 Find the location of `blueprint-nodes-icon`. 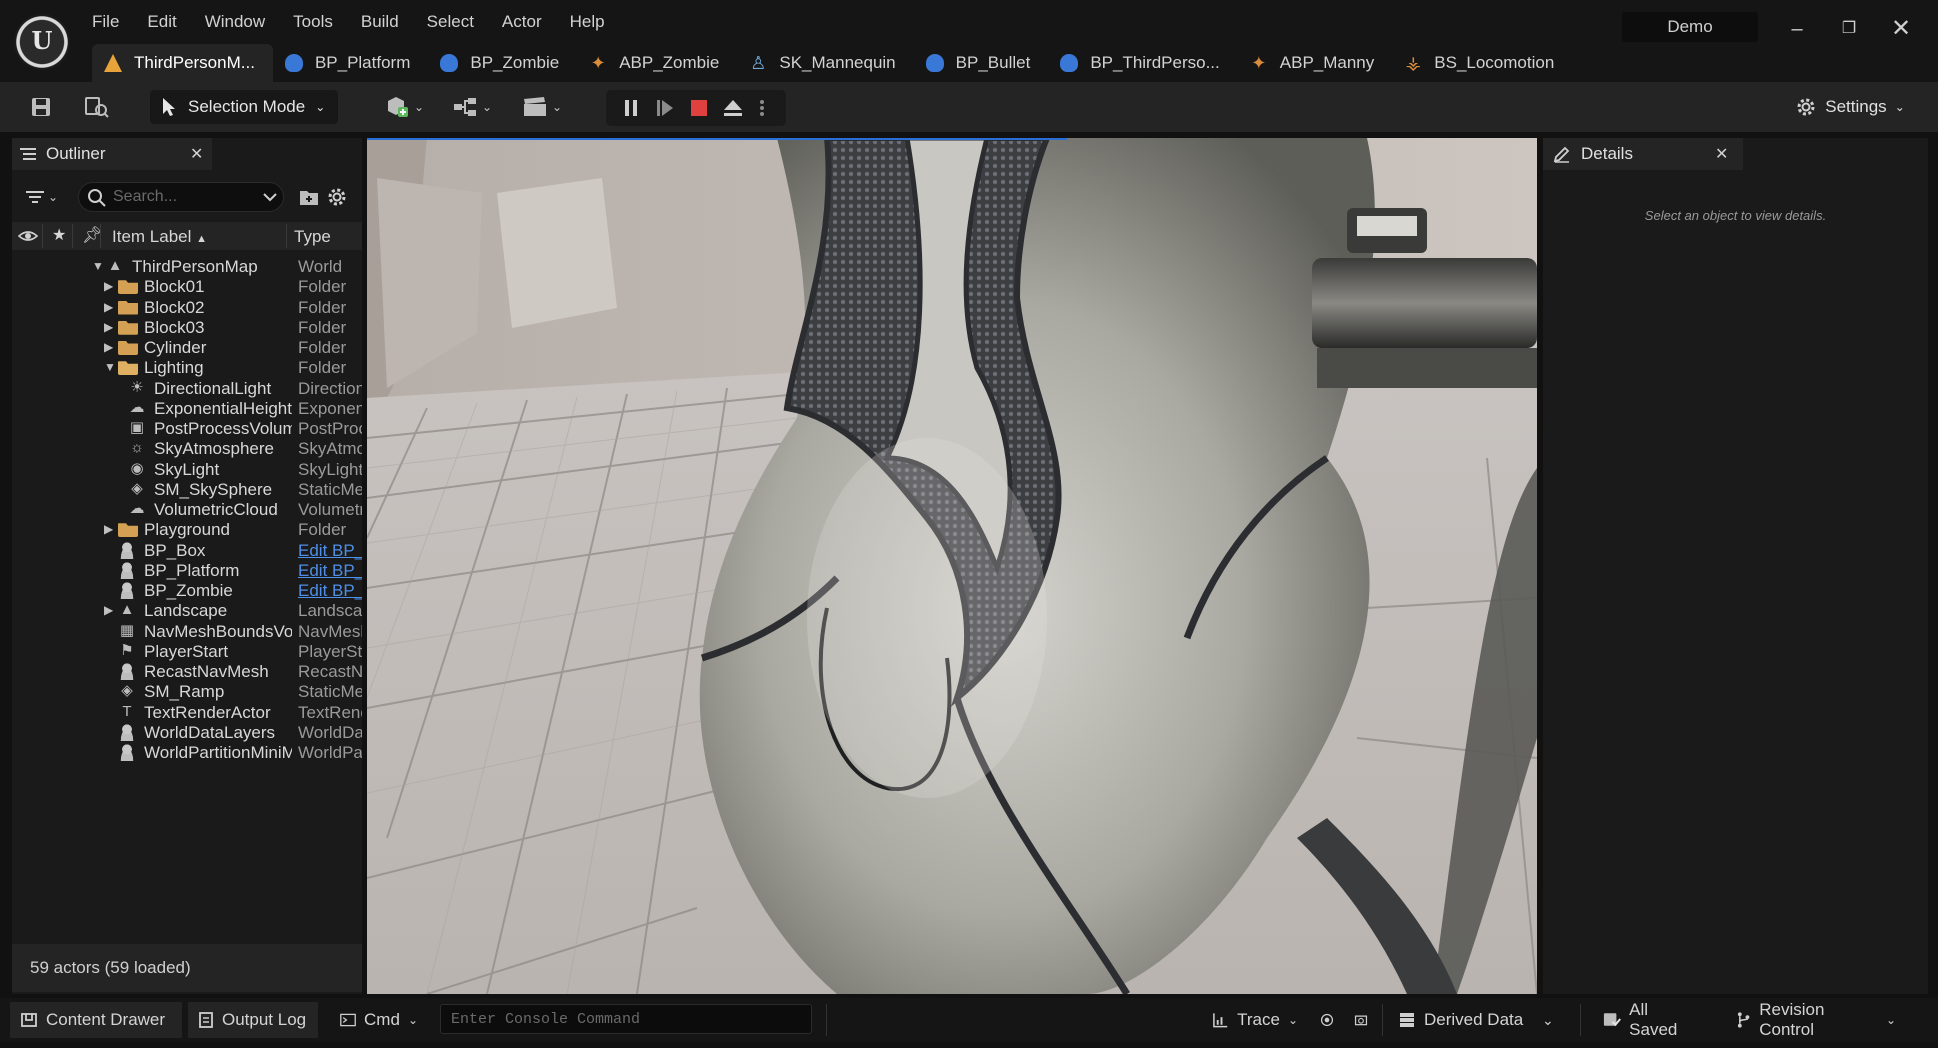

blueprint-nodes-icon is located at coordinates (464, 107).